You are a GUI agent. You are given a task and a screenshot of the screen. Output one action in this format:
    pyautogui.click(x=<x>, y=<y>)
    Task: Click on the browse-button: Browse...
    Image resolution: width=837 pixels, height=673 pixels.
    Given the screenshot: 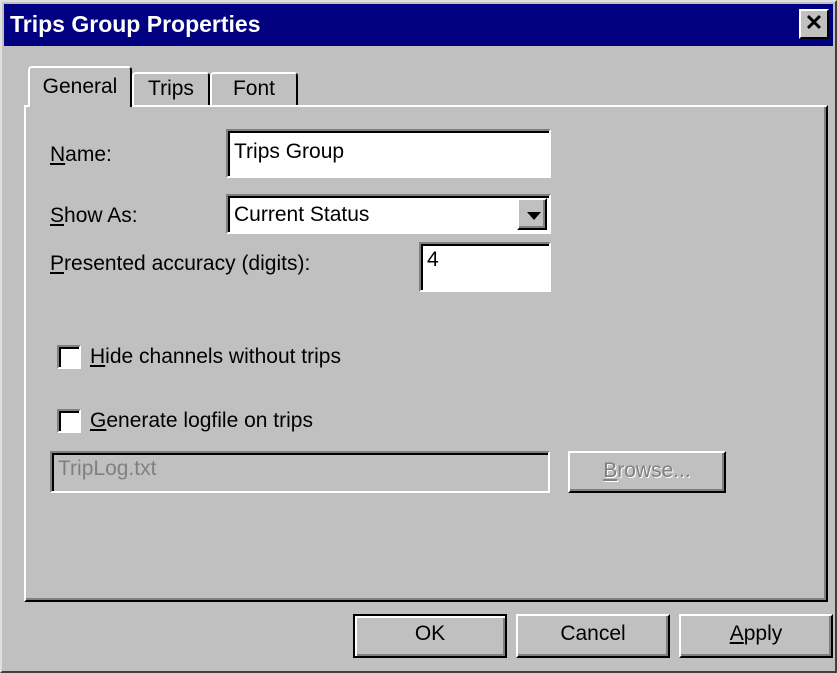 What is the action you would take?
    pyautogui.click(x=647, y=472)
    